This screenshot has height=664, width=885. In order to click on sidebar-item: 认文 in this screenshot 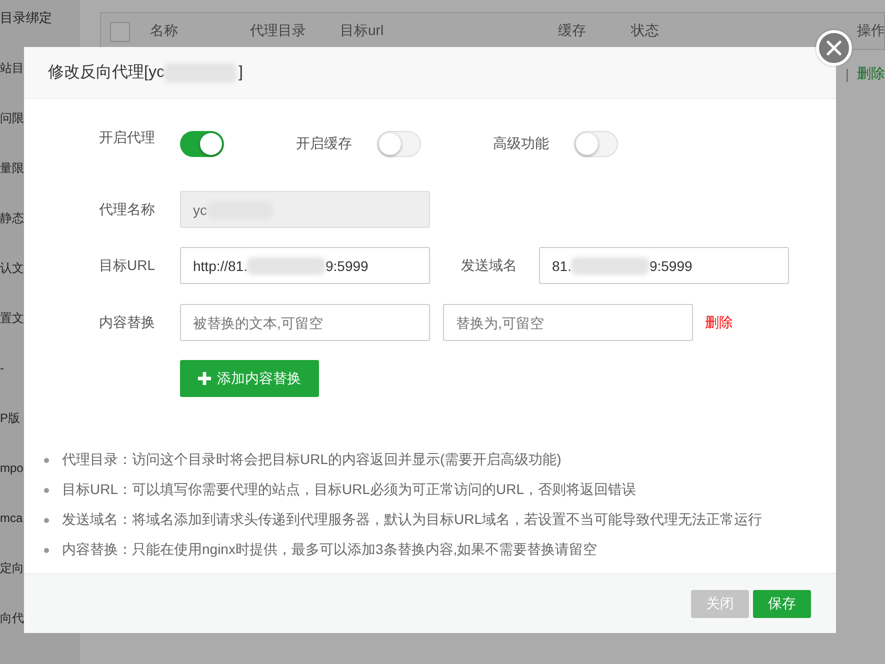, I will do `click(12, 268)`.